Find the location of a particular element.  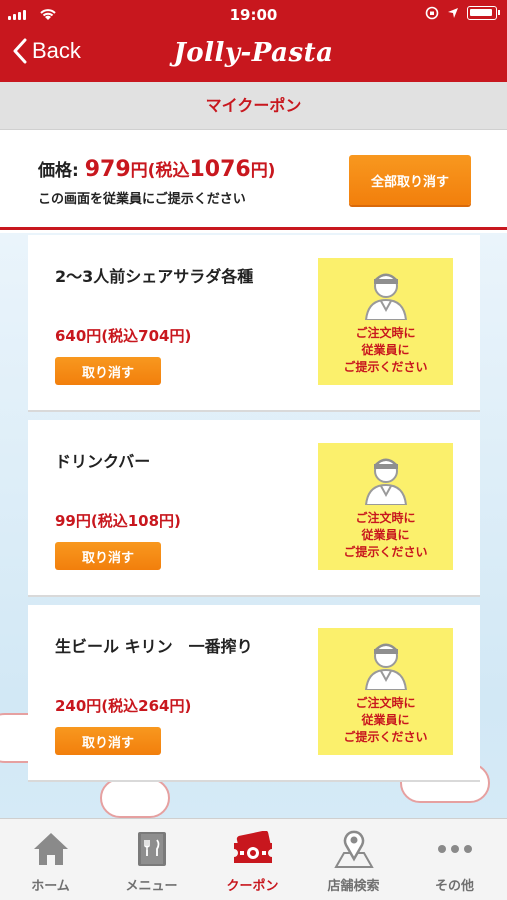

jolly-pasta-logo: Jolly-Pasta is located at coordinates (253, 53).